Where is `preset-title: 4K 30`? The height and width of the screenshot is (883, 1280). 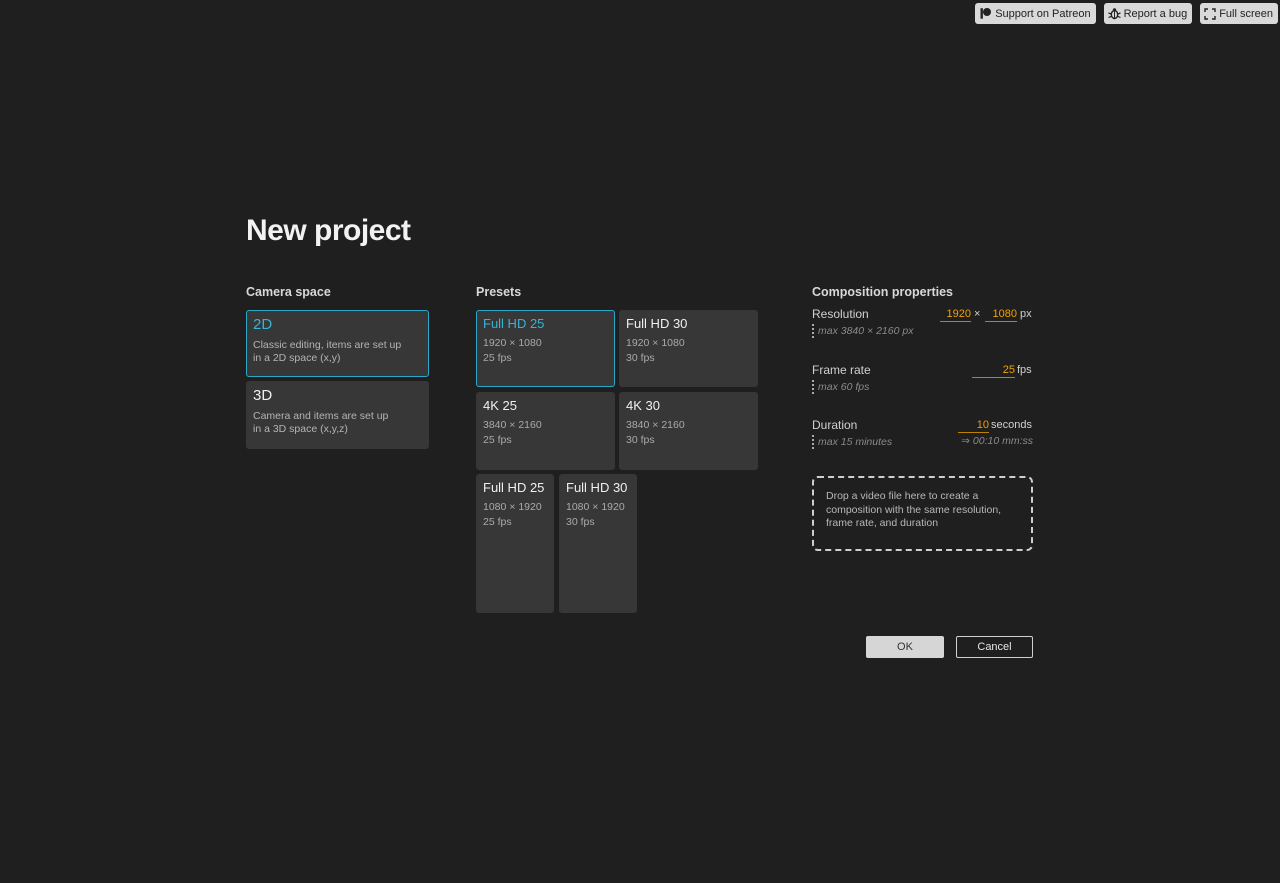
preset-title: 4K 30 is located at coordinates (643, 405).